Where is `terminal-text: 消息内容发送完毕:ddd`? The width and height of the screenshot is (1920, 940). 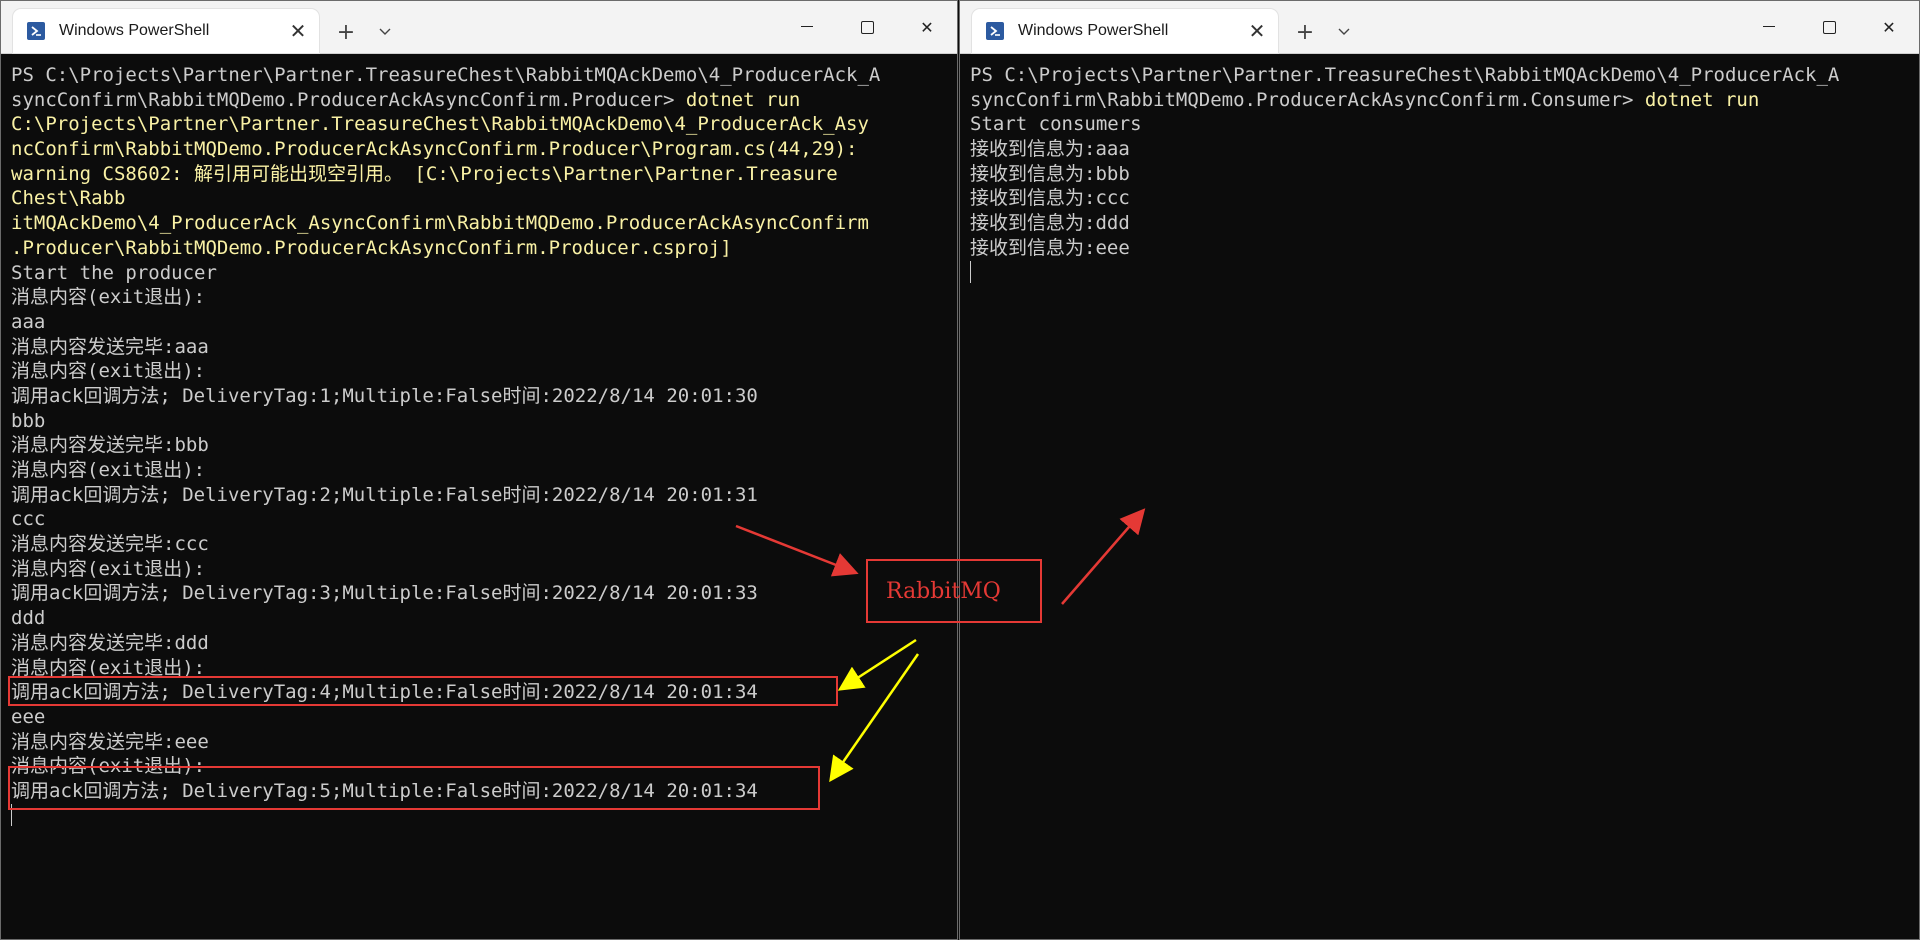
terminal-text: 消息内容发送完毕:ddd is located at coordinates (110, 642).